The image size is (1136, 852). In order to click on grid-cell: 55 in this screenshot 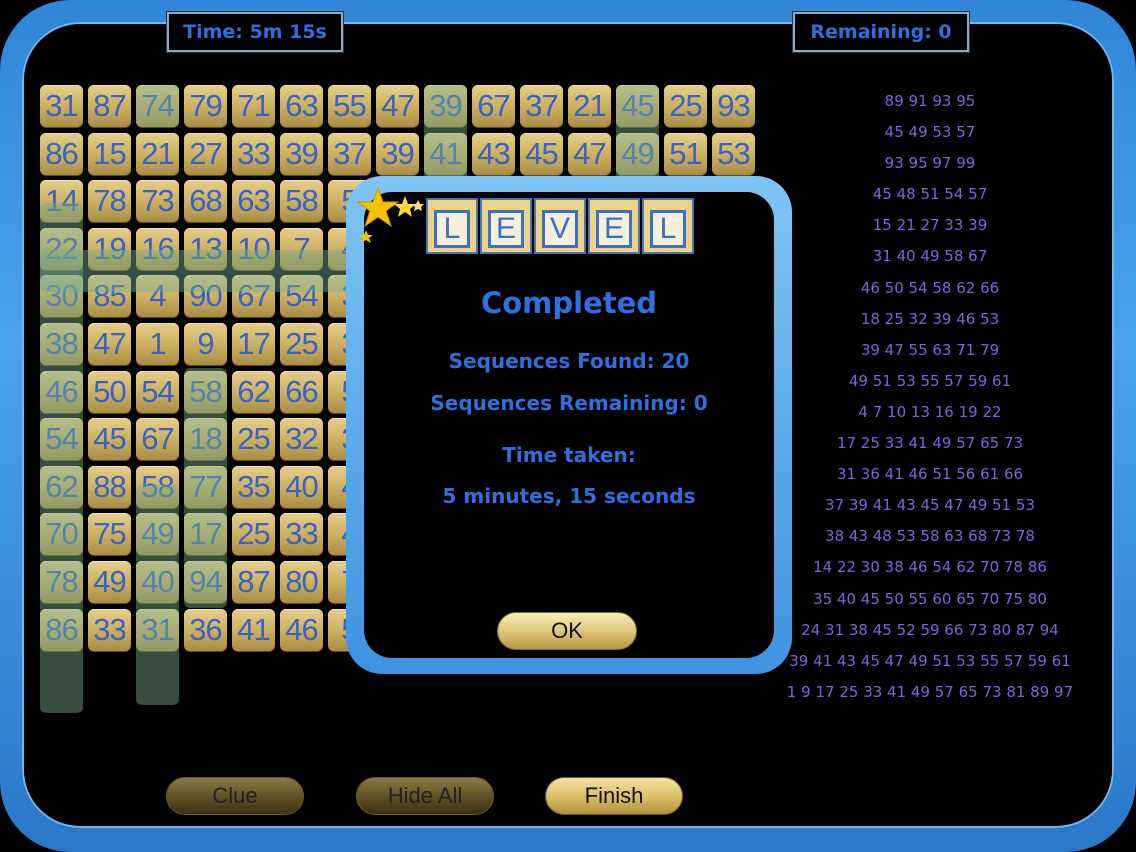, I will do `click(349, 106)`.